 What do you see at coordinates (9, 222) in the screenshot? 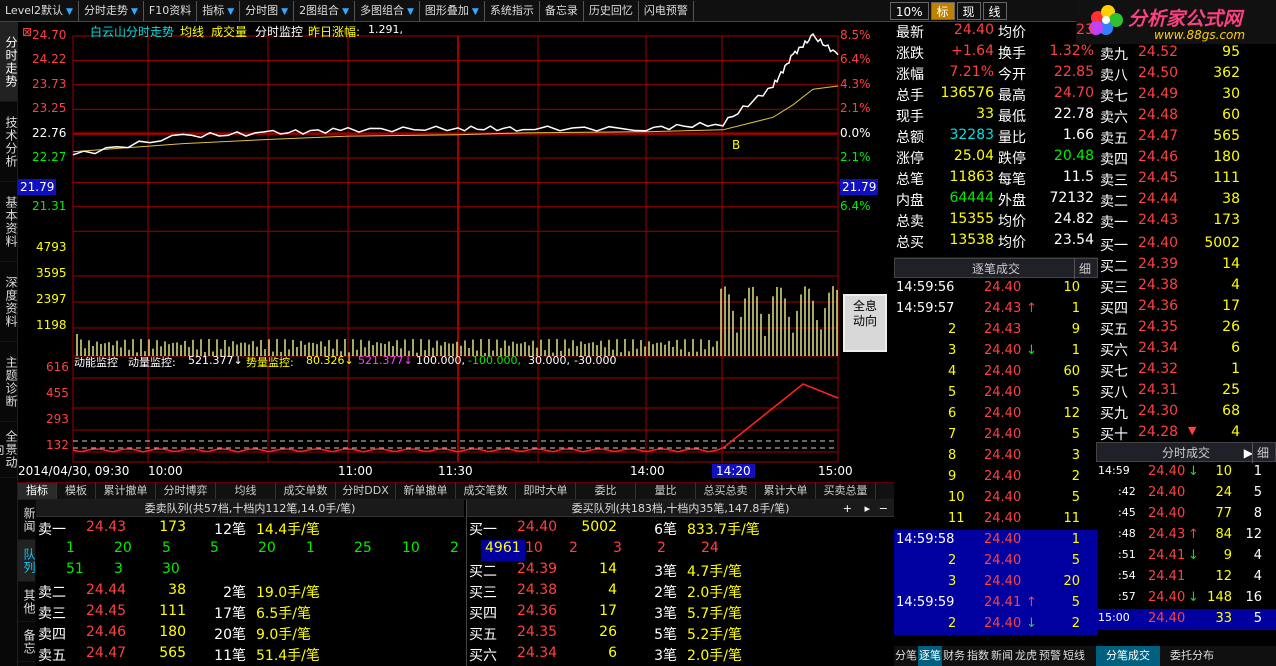
I see `tab-basic: 基本资料` at bounding box center [9, 222].